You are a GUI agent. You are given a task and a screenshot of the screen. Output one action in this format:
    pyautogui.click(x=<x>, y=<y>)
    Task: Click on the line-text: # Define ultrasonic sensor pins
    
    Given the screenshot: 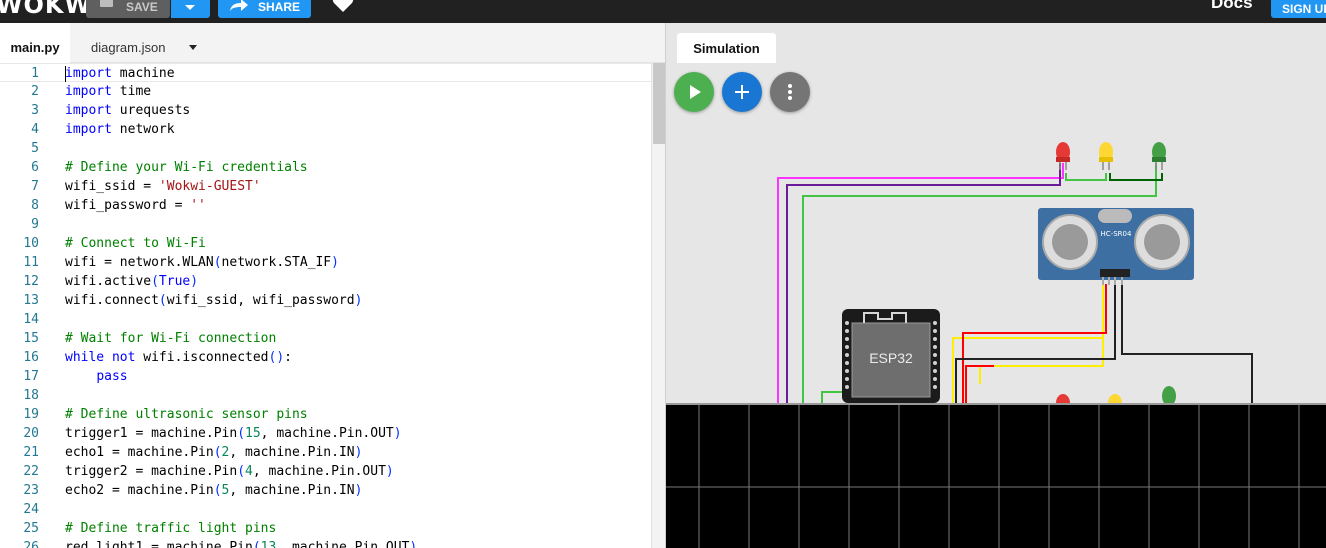 What is the action you would take?
    pyautogui.click(x=186, y=414)
    